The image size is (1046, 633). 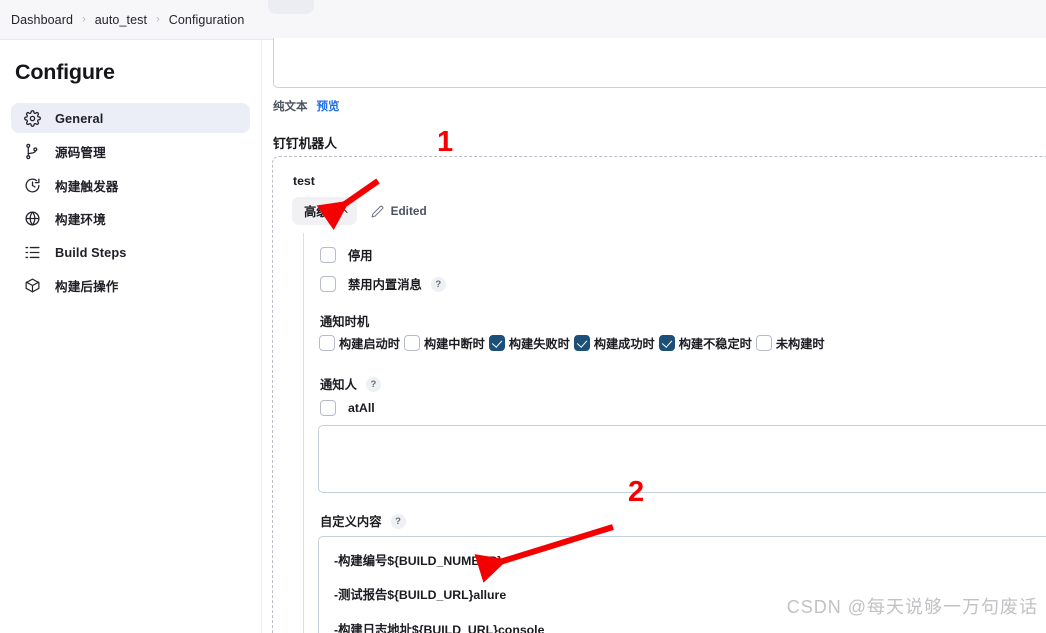 What do you see at coordinates (130, 152) in the screenshot?
I see `sidebar-item-source-management: 源码管理` at bounding box center [130, 152].